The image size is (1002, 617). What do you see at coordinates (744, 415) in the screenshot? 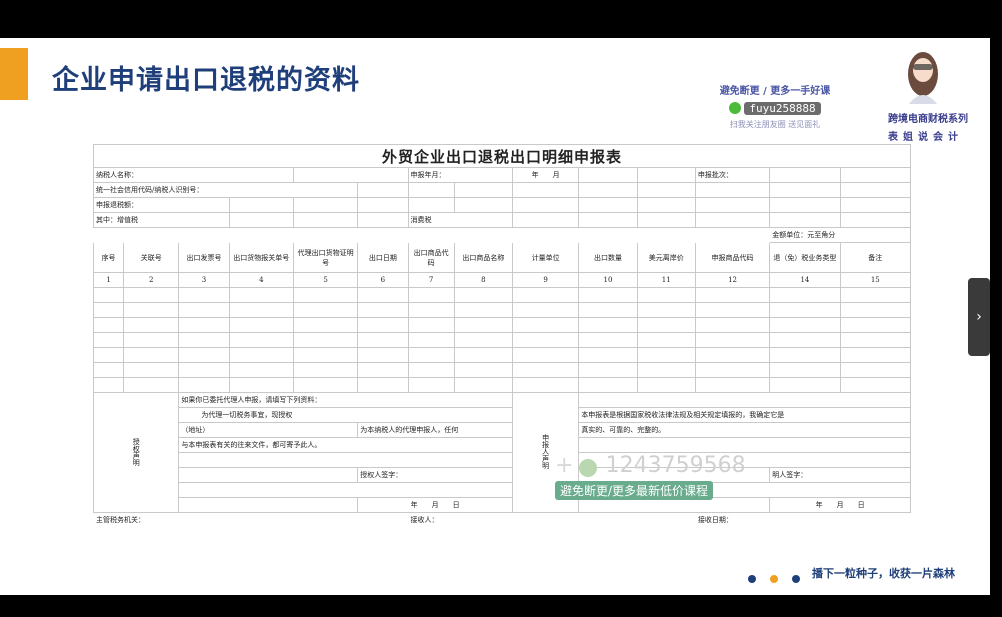
I see `decl-line-1: 本申报表是根据国家税收法律法规及相关规定填报的，我确定它是` at bounding box center [744, 415].